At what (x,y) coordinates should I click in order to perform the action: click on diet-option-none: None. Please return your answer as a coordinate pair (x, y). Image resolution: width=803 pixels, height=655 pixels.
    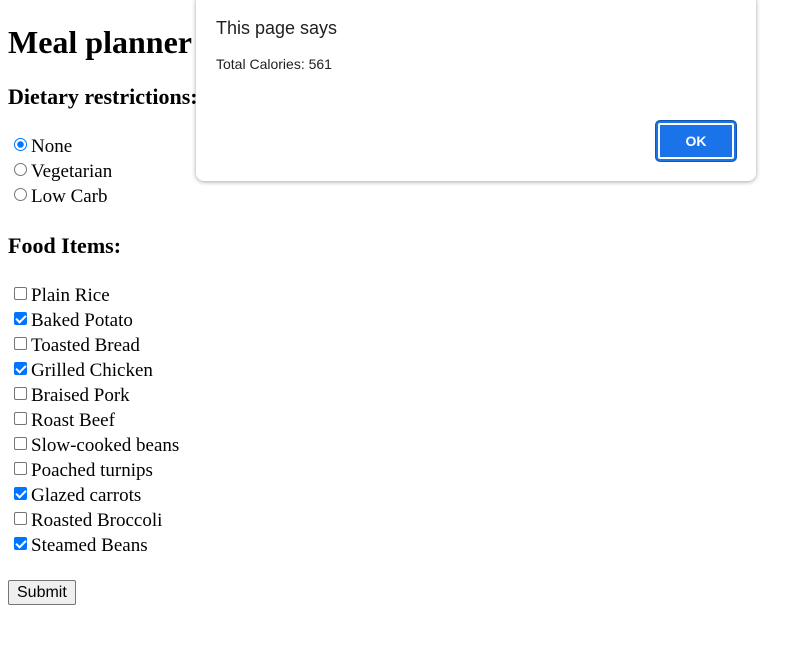
    Looking at the image, I should click on (40, 146).